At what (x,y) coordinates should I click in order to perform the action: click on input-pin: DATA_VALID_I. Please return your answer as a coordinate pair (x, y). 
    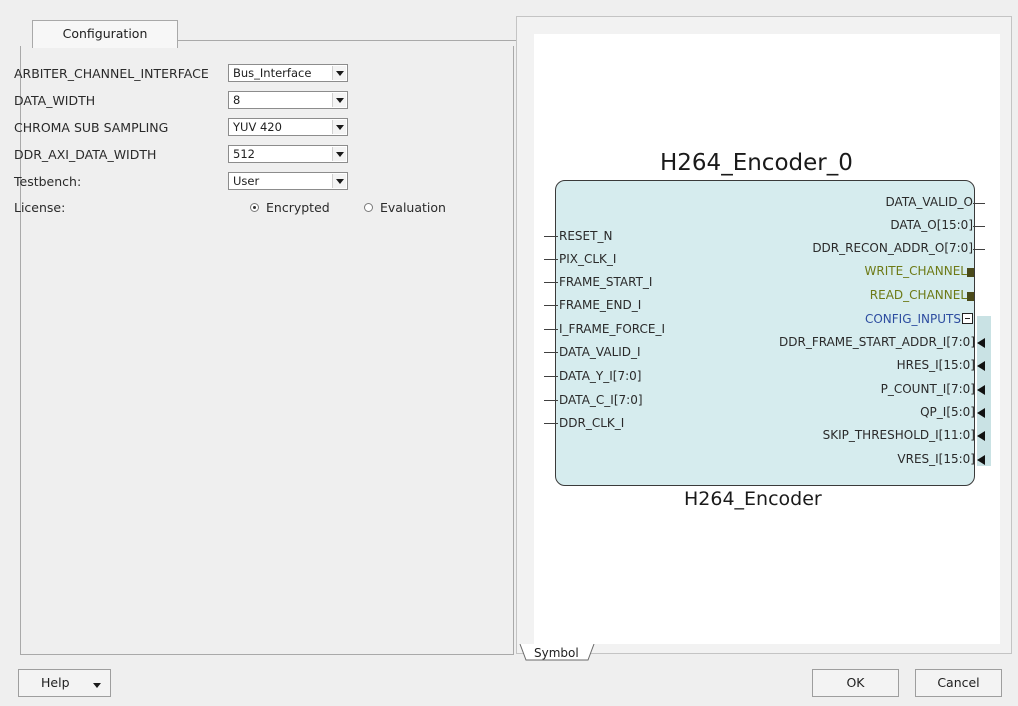
    Looking at the image, I should click on (592, 352).